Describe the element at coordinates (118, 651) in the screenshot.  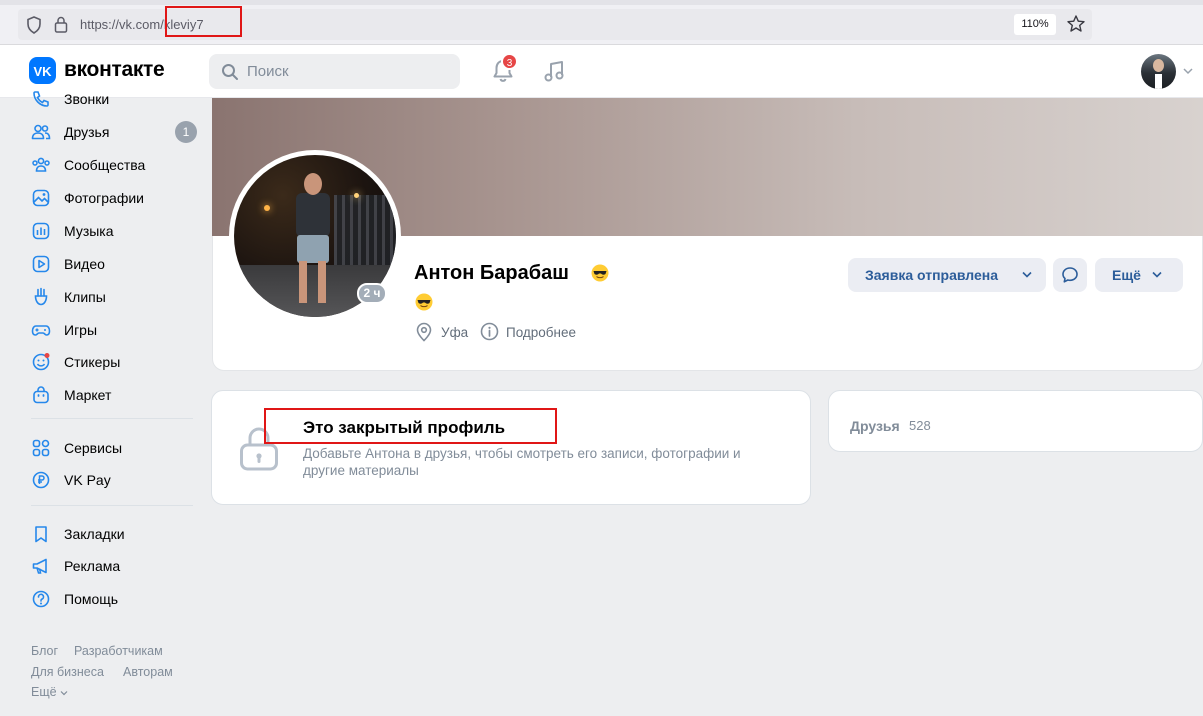
I see `footer-link-developers: Разработчикам` at that location.